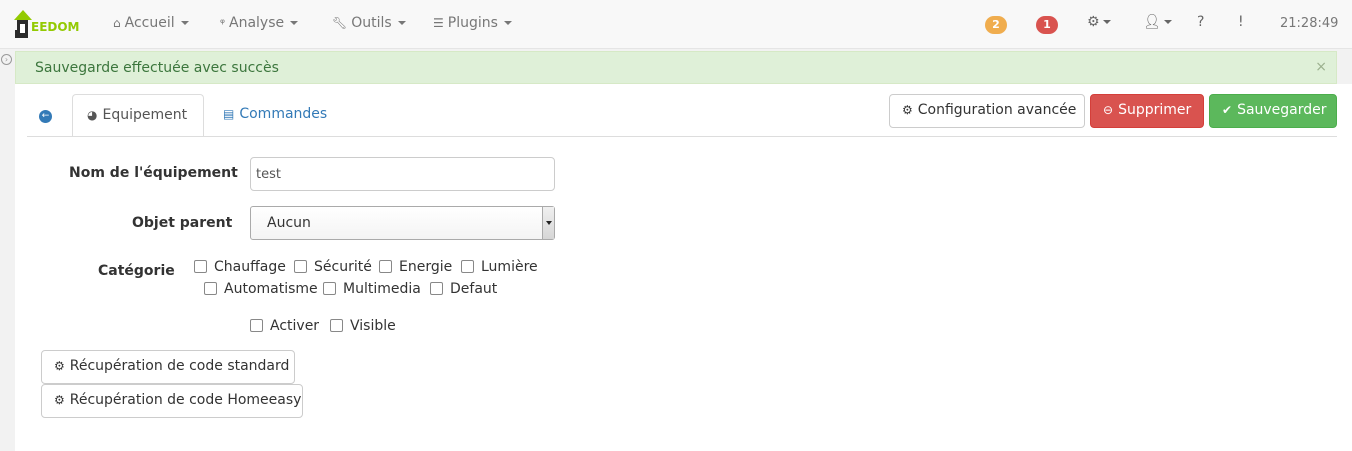 This screenshot has height=451, width=1352. I want to click on clock: 21:28:49, so click(1309, 23).